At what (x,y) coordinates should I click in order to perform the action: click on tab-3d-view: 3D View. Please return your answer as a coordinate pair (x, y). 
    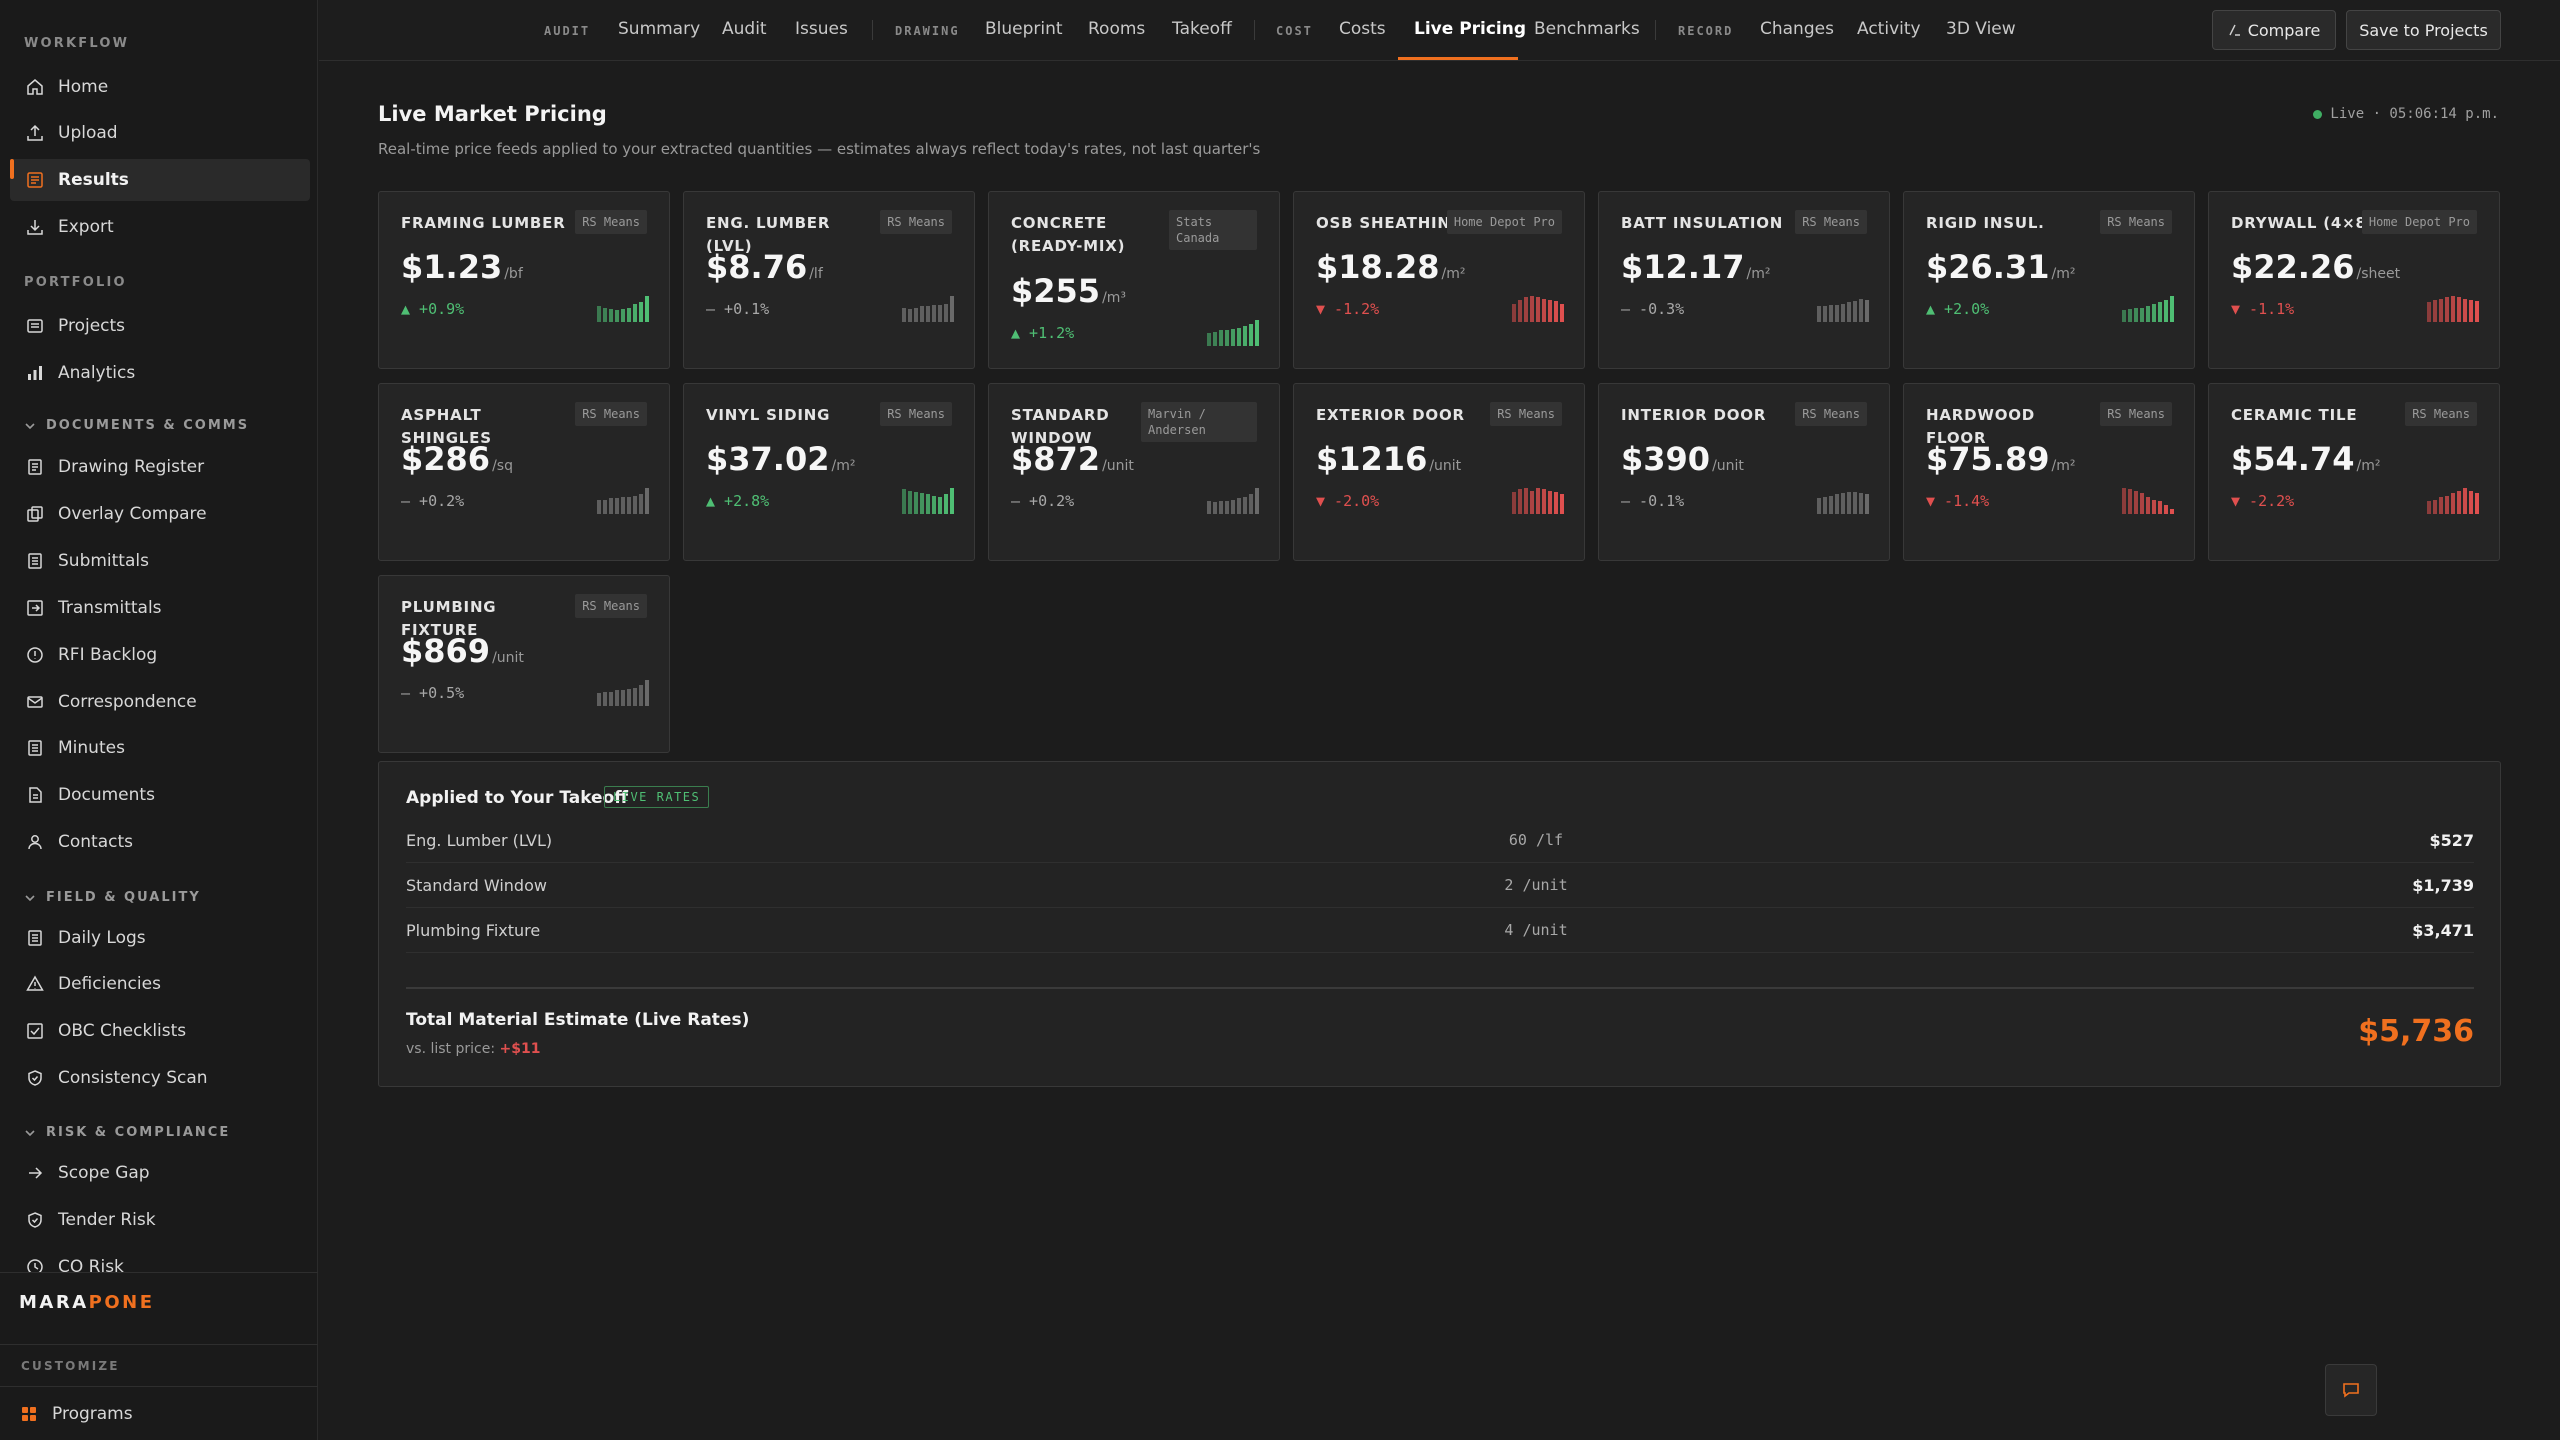
    Looking at the image, I should click on (1981, 29).